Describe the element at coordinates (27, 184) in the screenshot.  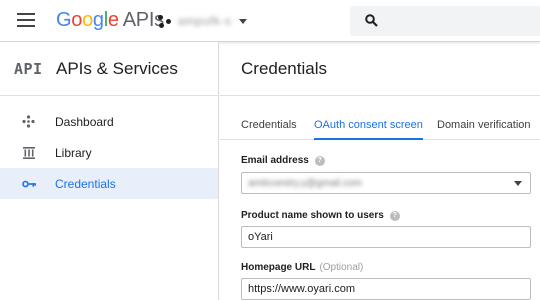
I see `key-icon` at that location.